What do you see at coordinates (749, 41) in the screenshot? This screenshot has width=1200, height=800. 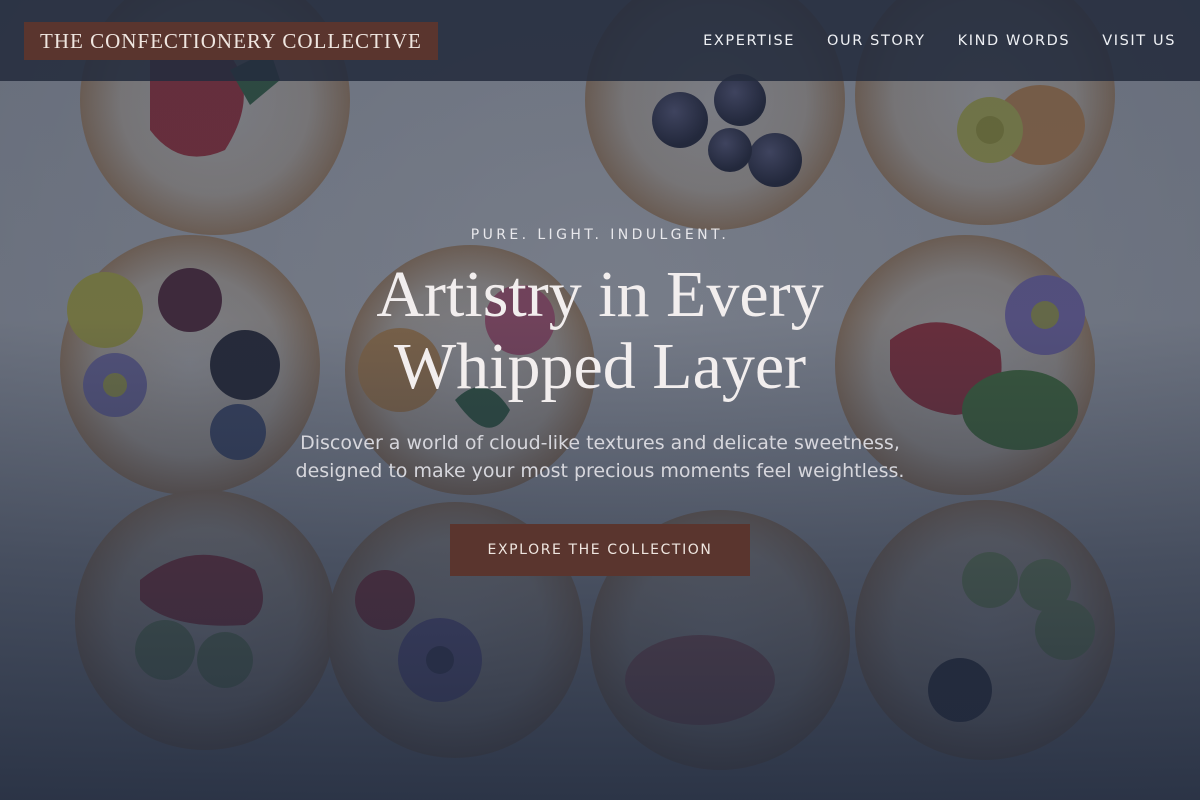 I see `nav-link-expertise: EXPERTISE` at bounding box center [749, 41].